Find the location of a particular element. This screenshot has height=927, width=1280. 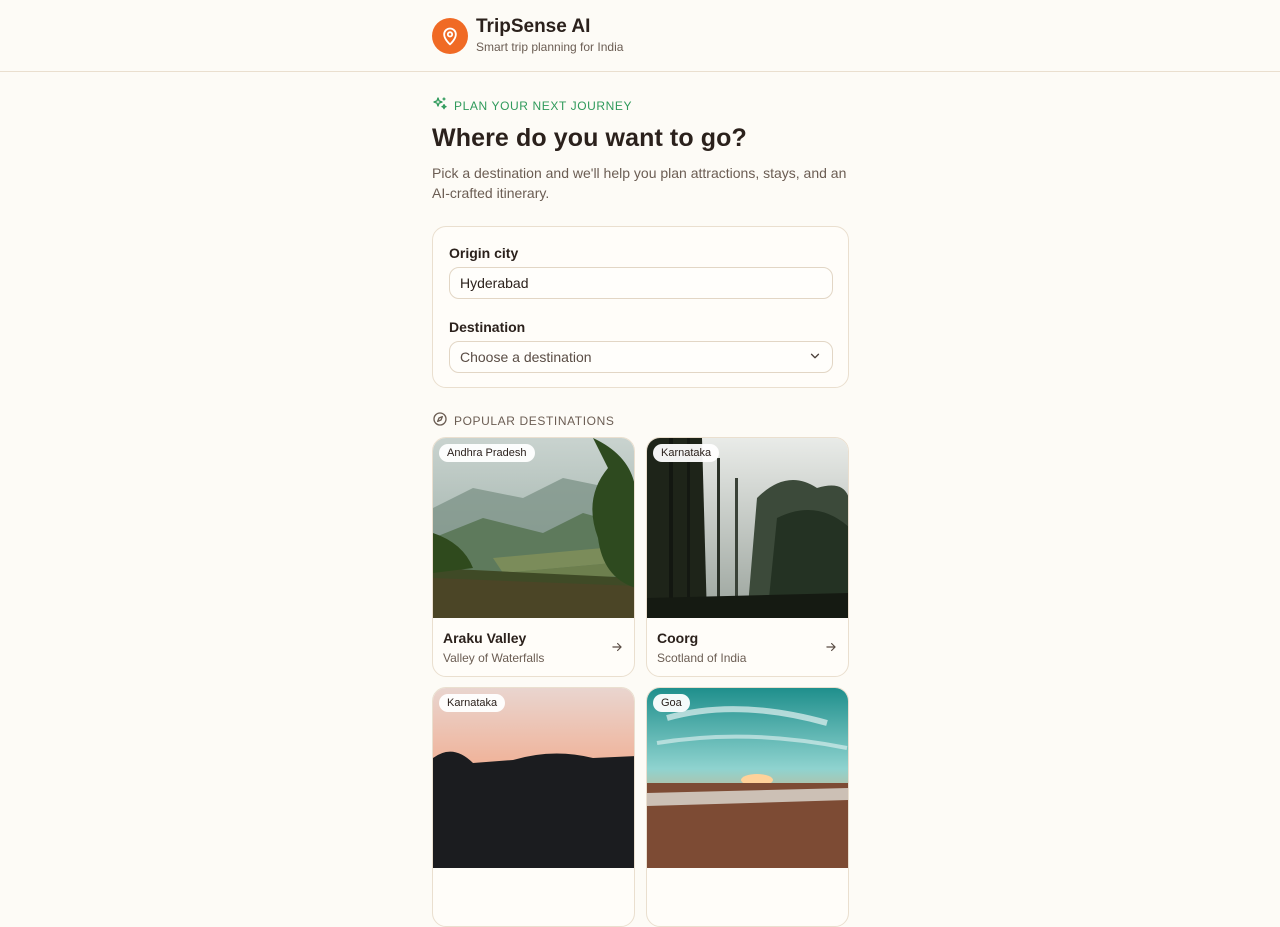

brand-tagline: Smart trip planning for India is located at coordinates (550, 47).